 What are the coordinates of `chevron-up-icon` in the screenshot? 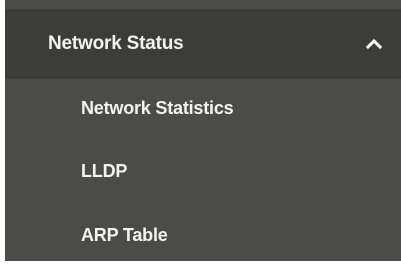 It's located at (374, 44).